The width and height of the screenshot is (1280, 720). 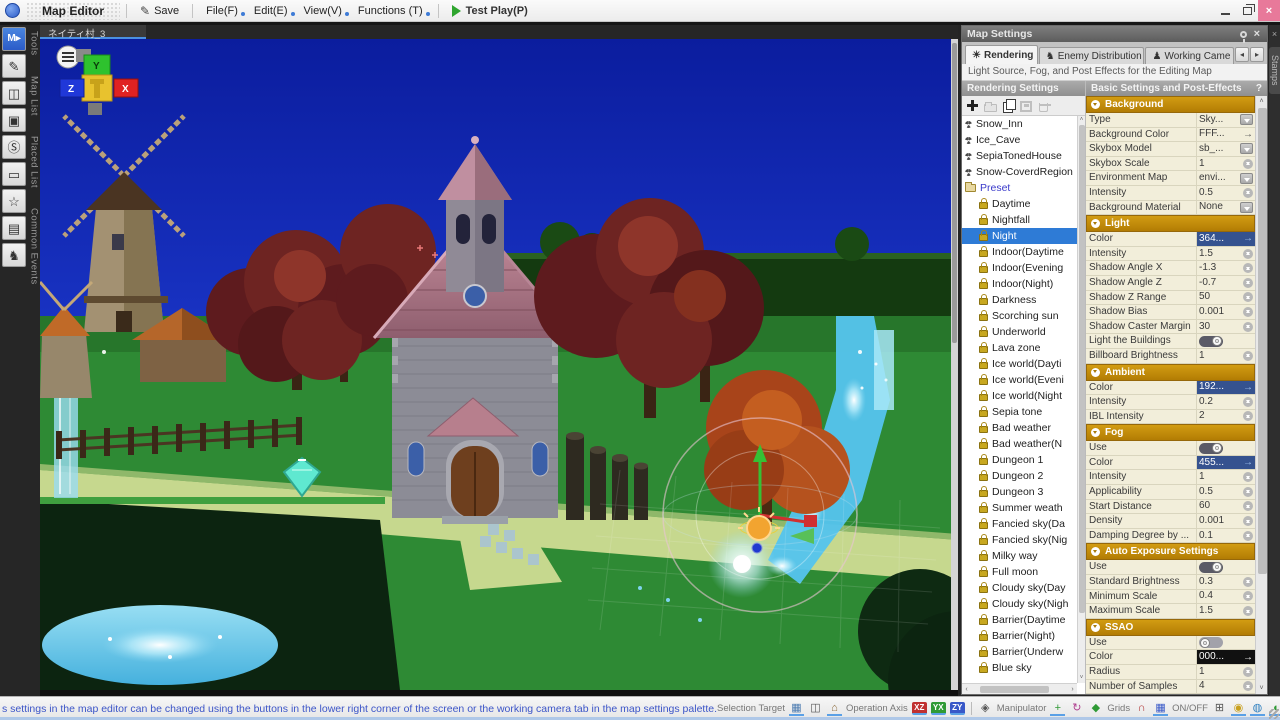 What do you see at coordinates (1170, 341) in the screenshot?
I see `property-row-light-the-buildings: Light the Buildings` at bounding box center [1170, 341].